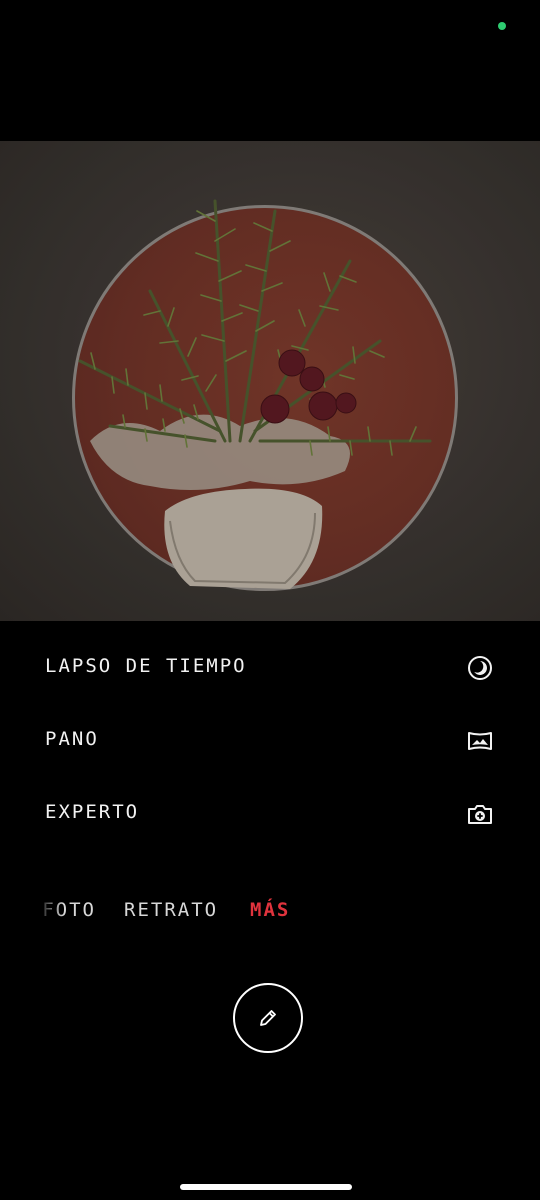  Describe the element at coordinates (480, 668) in the screenshot. I see `timelapse-icon` at that location.